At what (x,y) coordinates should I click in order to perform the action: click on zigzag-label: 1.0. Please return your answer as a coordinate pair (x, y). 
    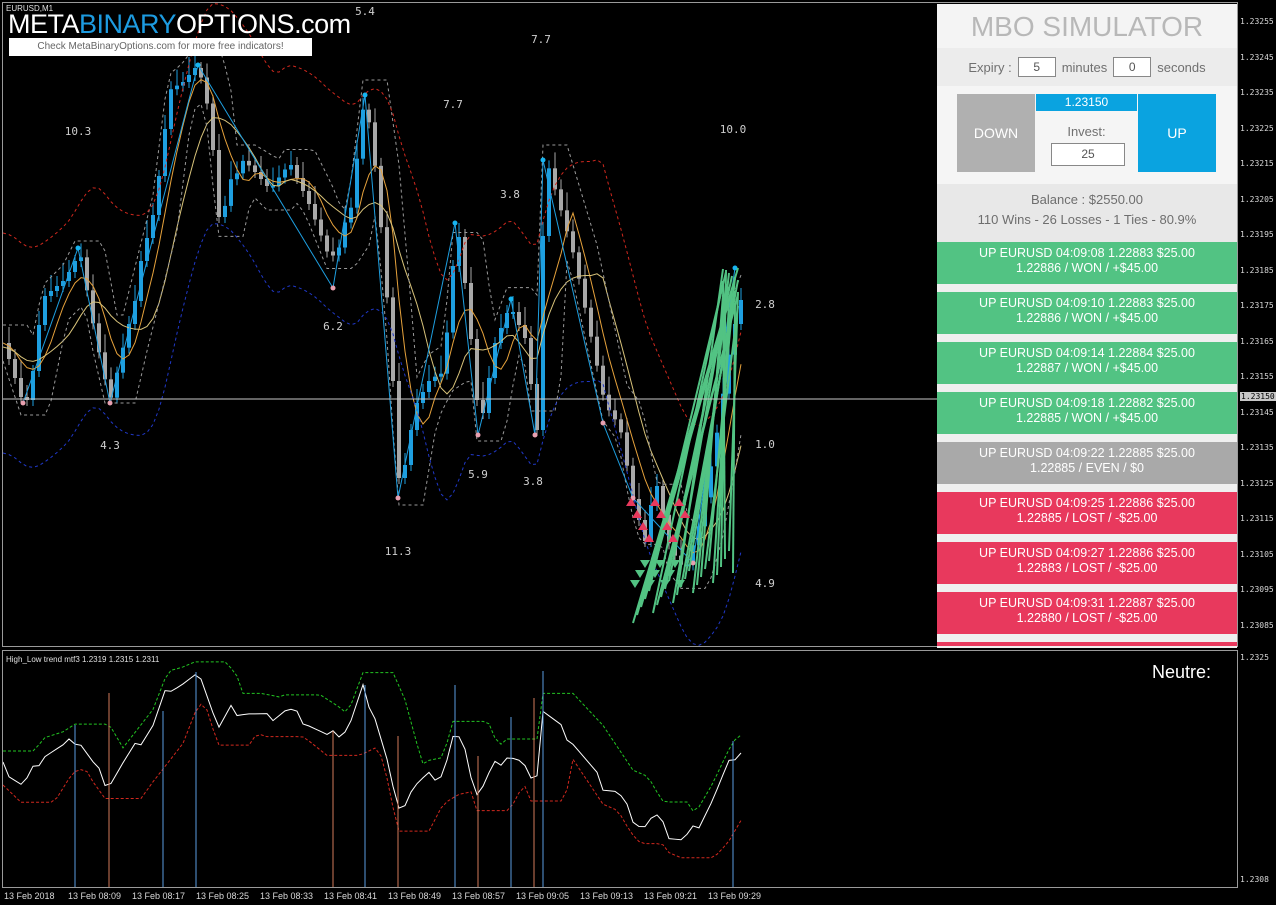
    Looking at the image, I should click on (765, 444).